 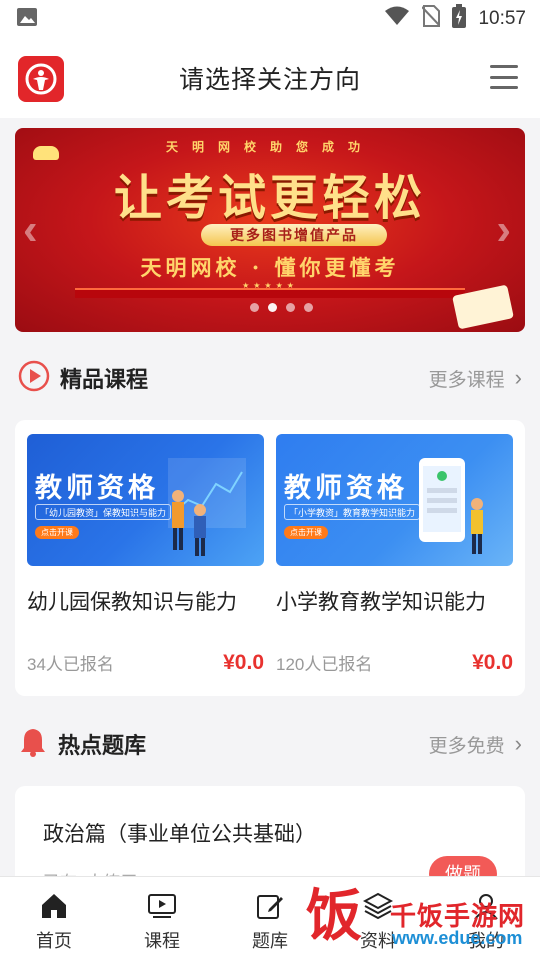 I want to click on tab-label: 首页, so click(x=54, y=941).